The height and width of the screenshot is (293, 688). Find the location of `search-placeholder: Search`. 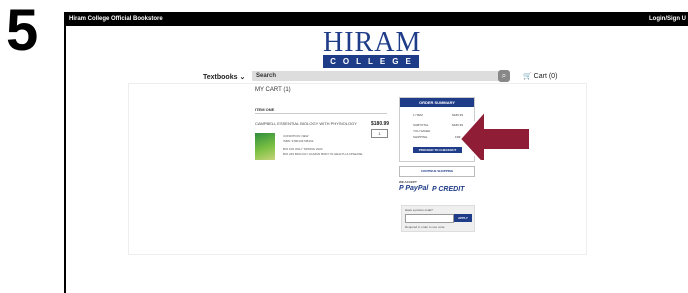

search-placeholder: Search is located at coordinates (266, 76).